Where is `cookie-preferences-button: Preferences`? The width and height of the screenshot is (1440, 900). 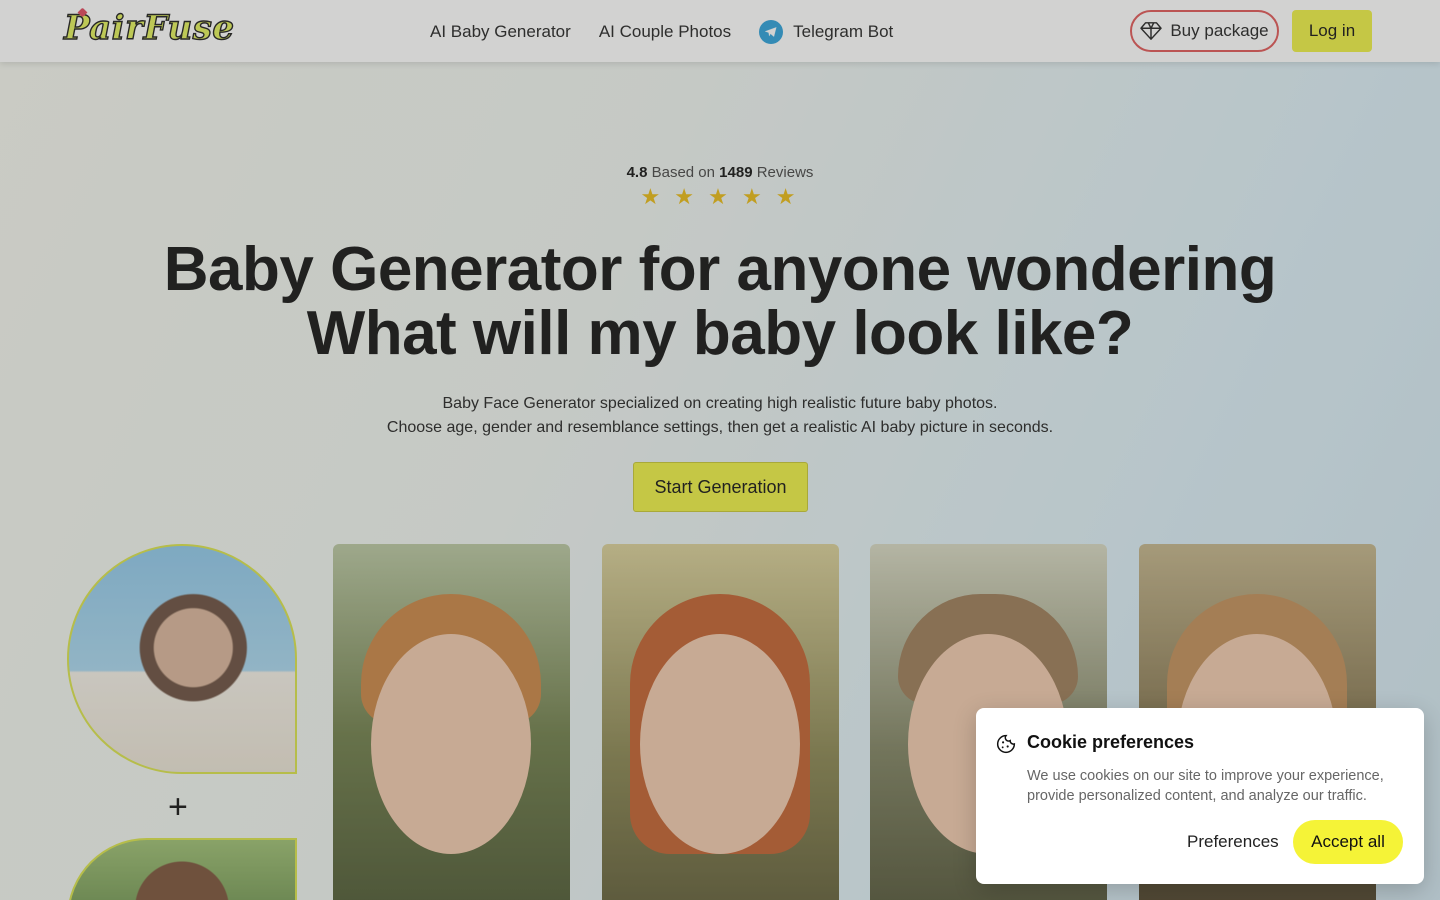 cookie-preferences-button: Preferences is located at coordinates (1233, 842).